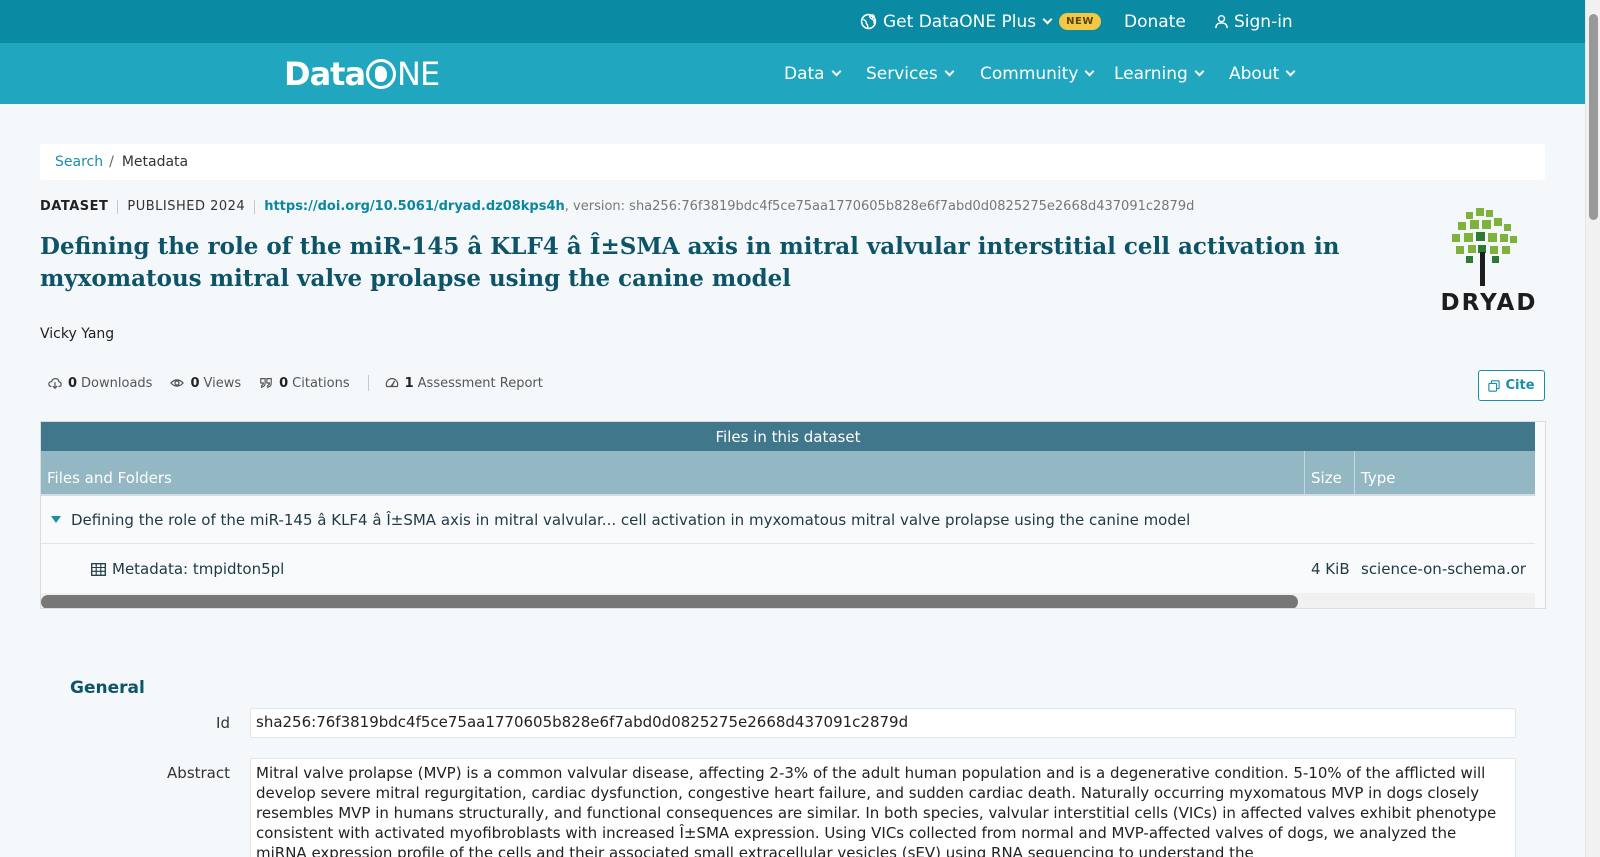 The width and height of the screenshot is (1600, 857). I want to click on repository-logo: DRYAD, so click(1489, 264).